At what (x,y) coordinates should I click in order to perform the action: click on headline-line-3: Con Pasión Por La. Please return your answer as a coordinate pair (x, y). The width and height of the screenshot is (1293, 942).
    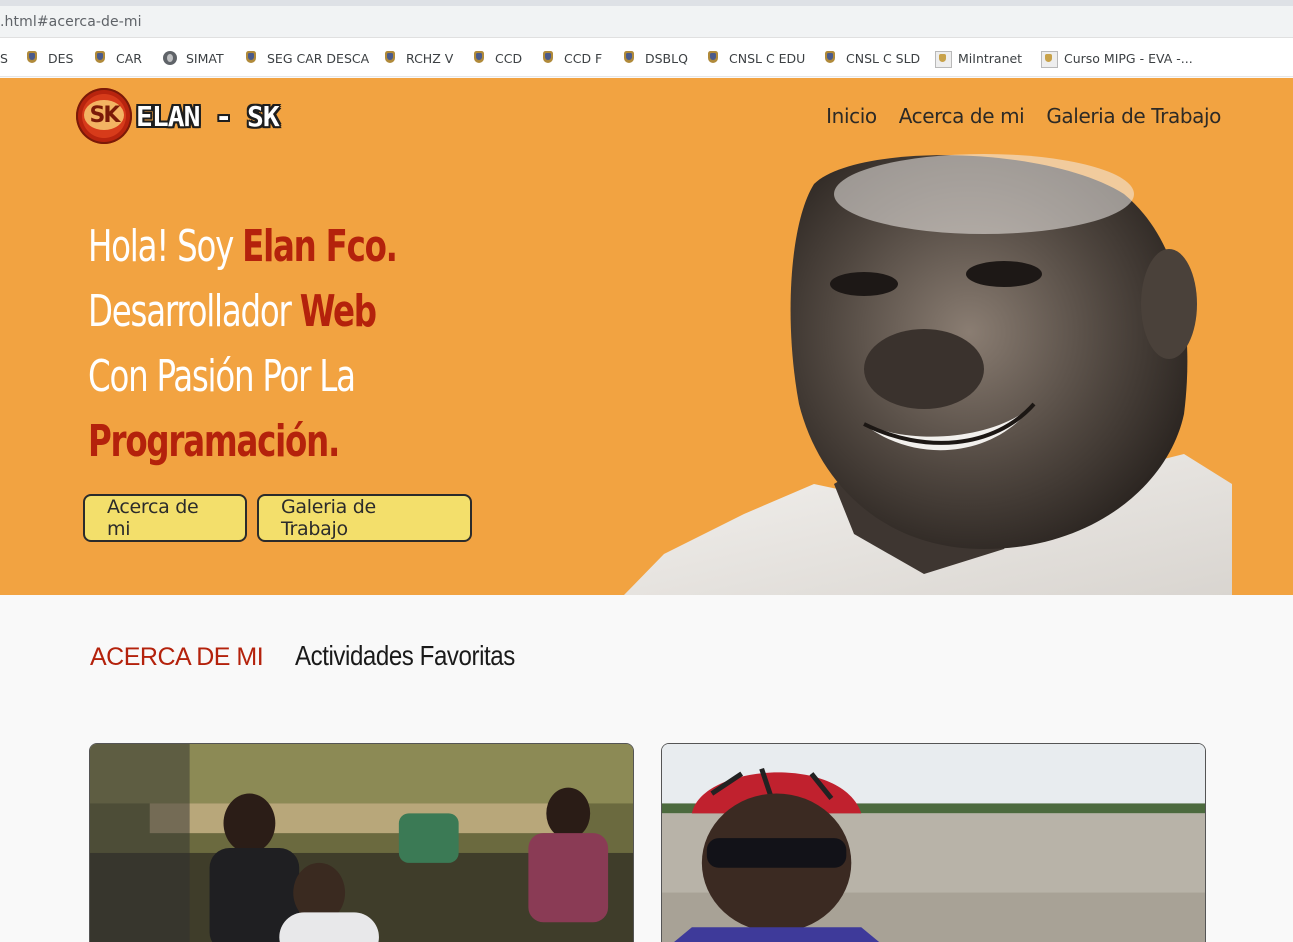
    Looking at the image, I should click on (222, 376).